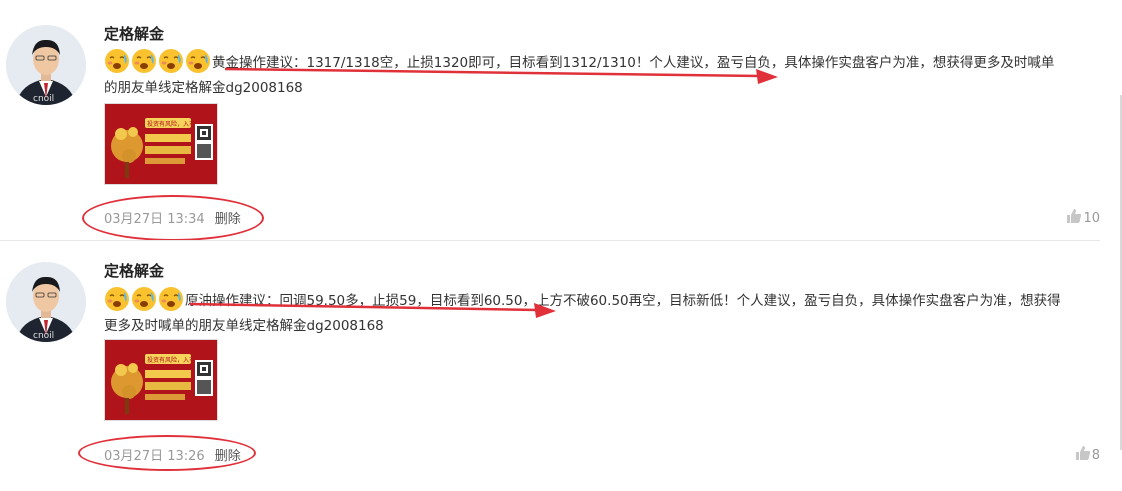  What do you see at coordinates (550, 240) in the screenshot?
I see `post-divider` at bounding box center [550, 240].